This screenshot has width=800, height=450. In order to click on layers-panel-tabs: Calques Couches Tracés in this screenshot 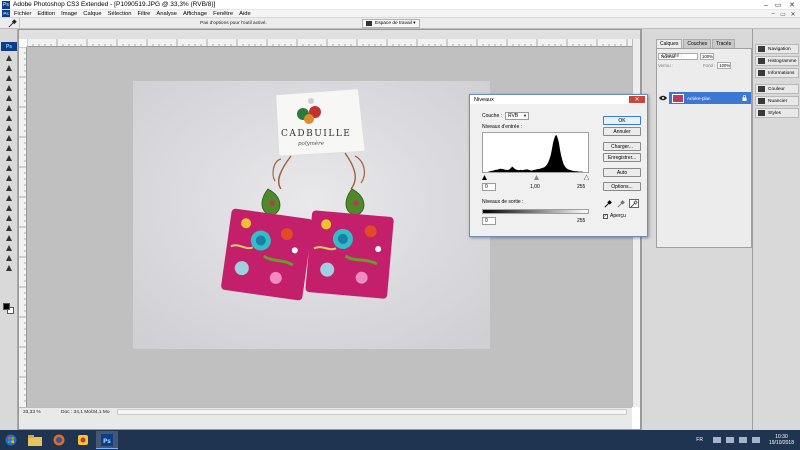, I will do `click(704, 43)`.